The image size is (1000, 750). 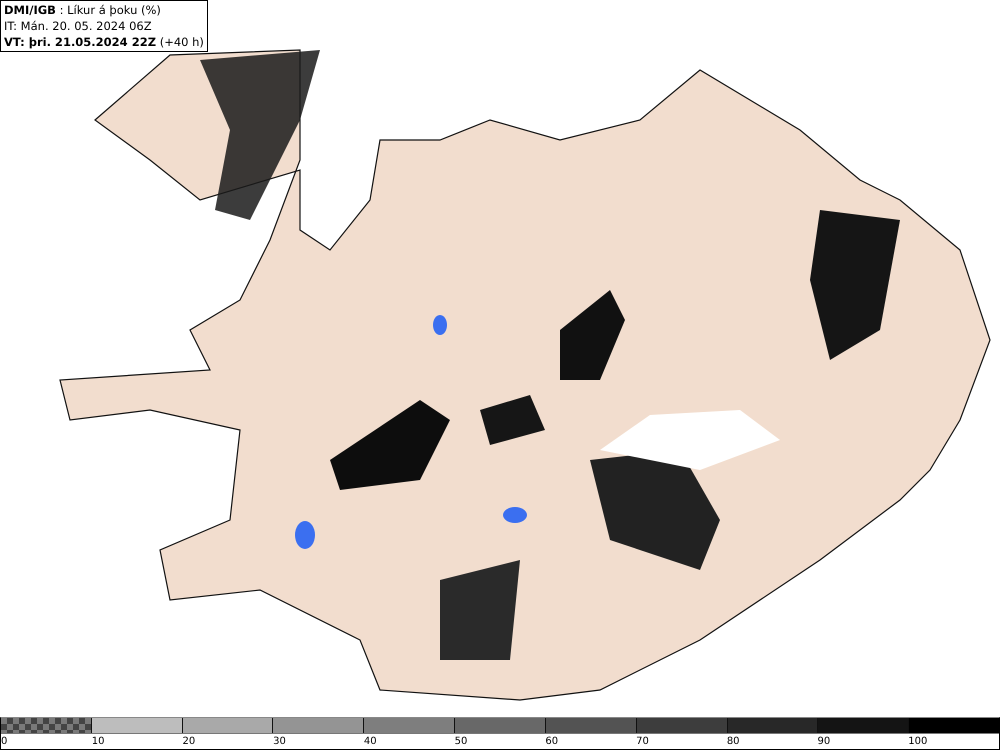 I want to click on legend-label: 30, so click(x=279, y=742).